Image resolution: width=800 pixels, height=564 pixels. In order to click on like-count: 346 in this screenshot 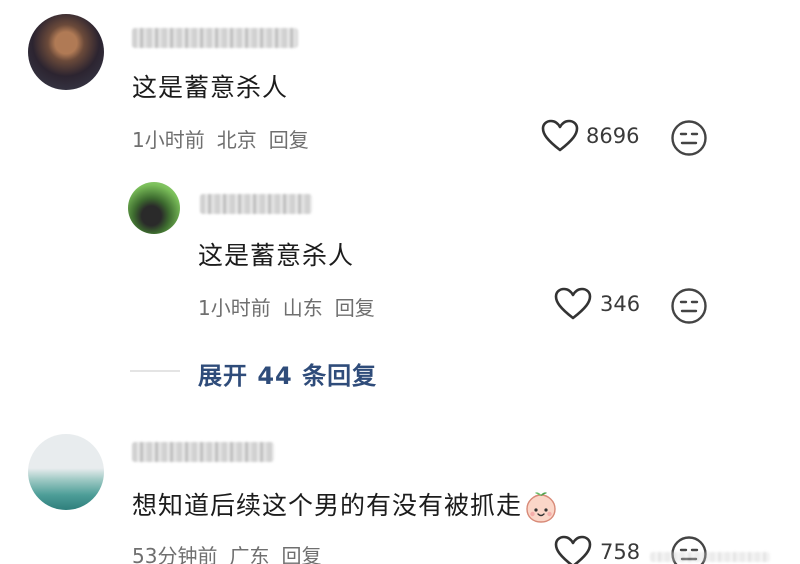, I will do `click(620, 304)`.